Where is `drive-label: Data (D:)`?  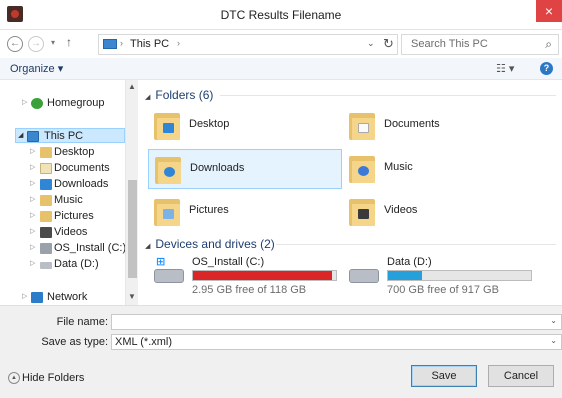 drive-label: Data (D:) is located at coordinates (409, 262).